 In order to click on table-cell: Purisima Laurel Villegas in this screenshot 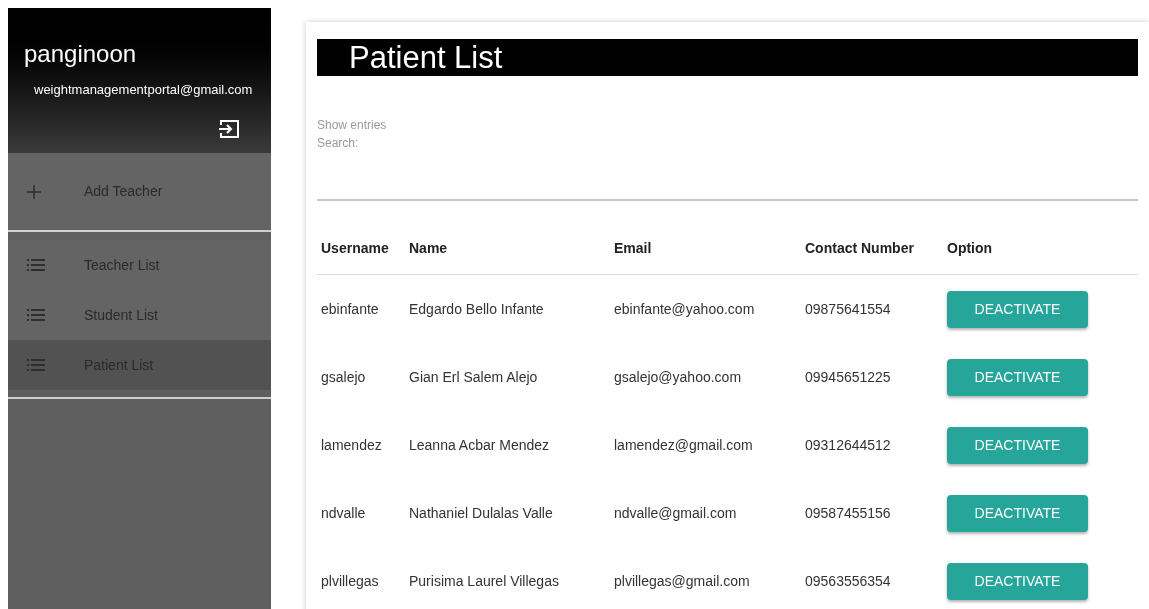, I will do `click(484, 581)`.